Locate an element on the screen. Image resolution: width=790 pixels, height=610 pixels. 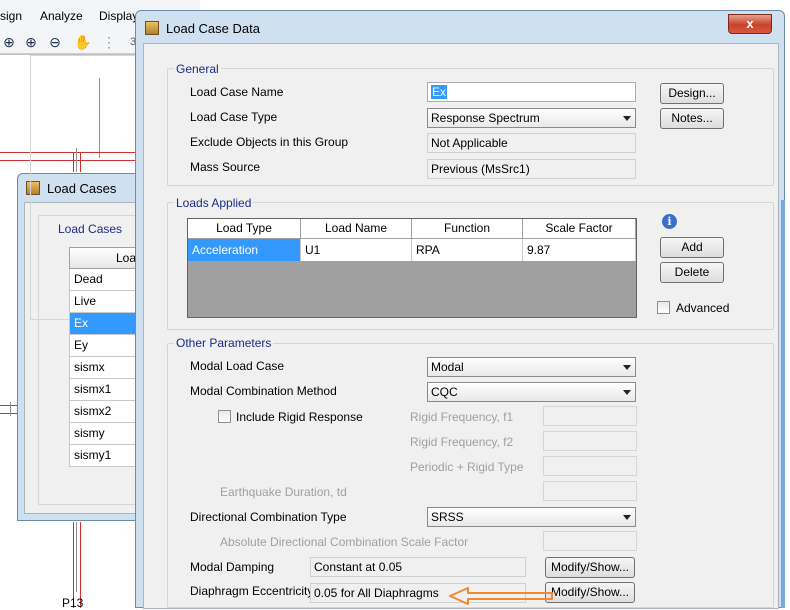
pan-hand-icon: ✋ is located at coordinates (83, 42).